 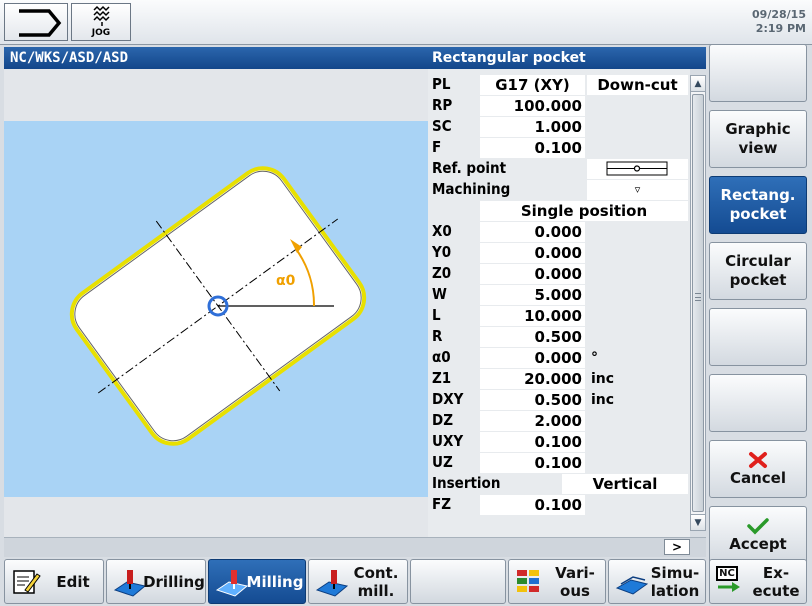 What do you see at coordinates (286, 281) in the screenshot?
I see `angle-label: α0` at bounding box center [286, 281].